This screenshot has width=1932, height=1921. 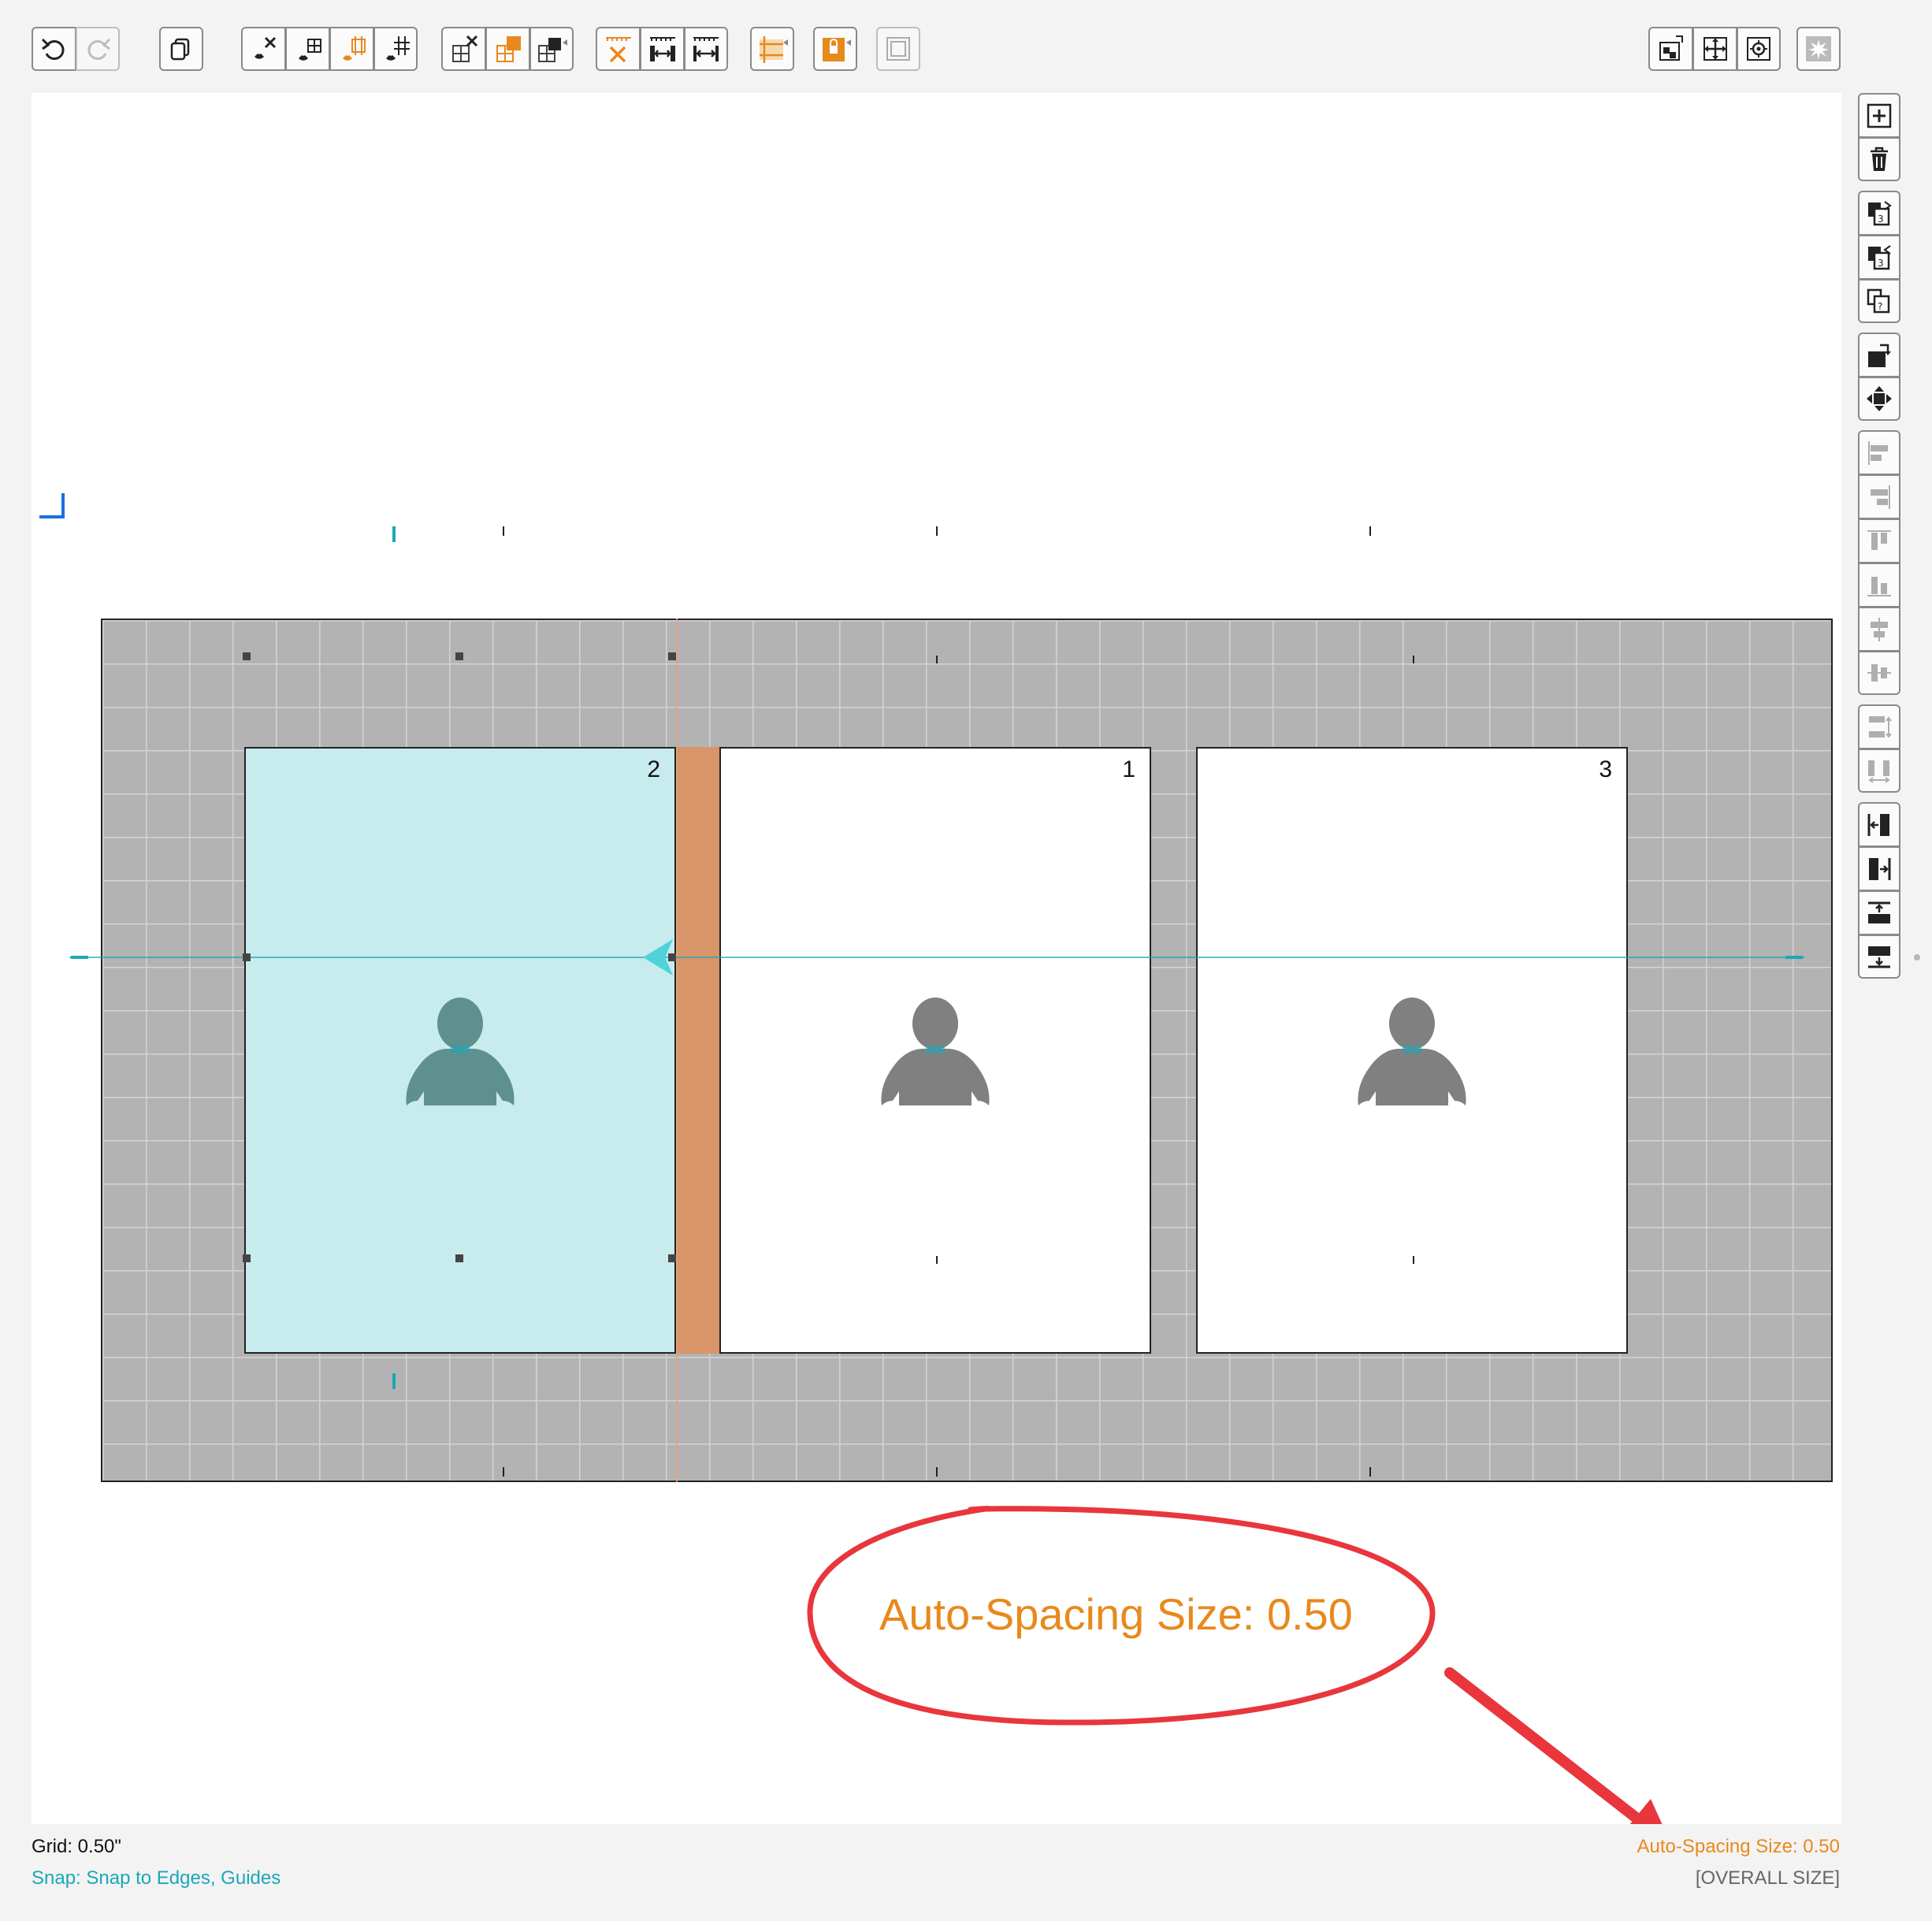 I want to click on duplicate-button, so click(x=181, y=49).